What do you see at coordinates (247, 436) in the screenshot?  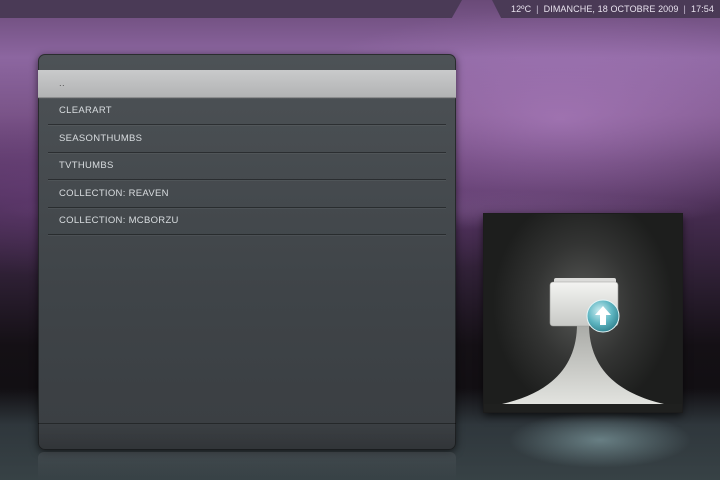 I see `panel-footer` at bounding box center [247, 436].